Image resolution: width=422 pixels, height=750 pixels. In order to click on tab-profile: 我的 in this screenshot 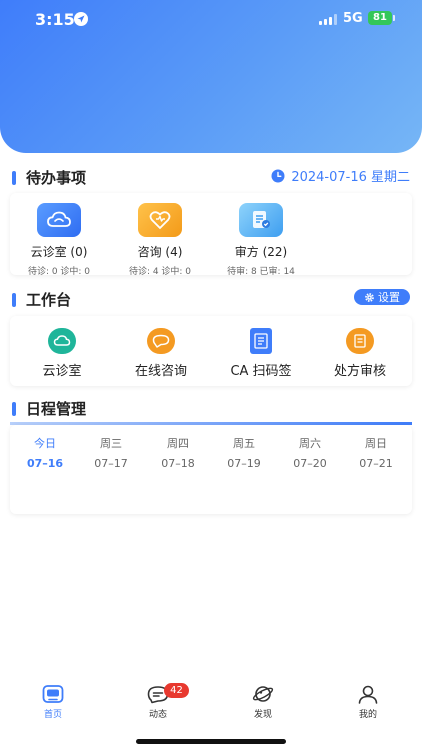, I will do `click(368, 702)`.